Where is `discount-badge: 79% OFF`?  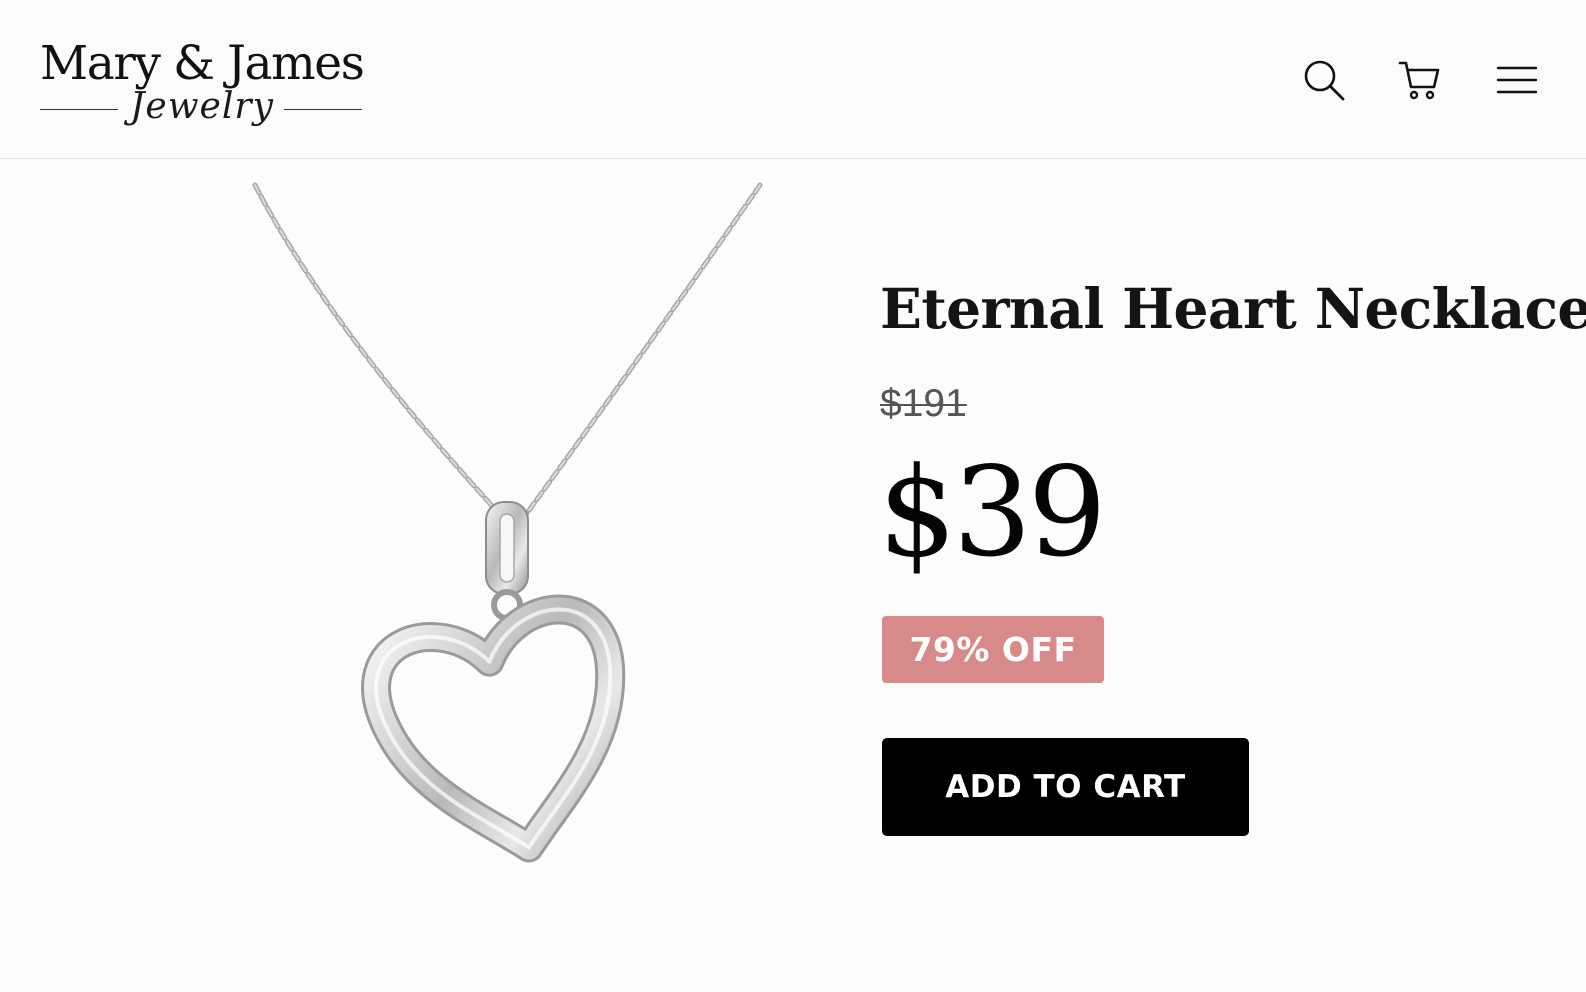
discount-badge: 79% OFF is located at coordinates (993, 649).